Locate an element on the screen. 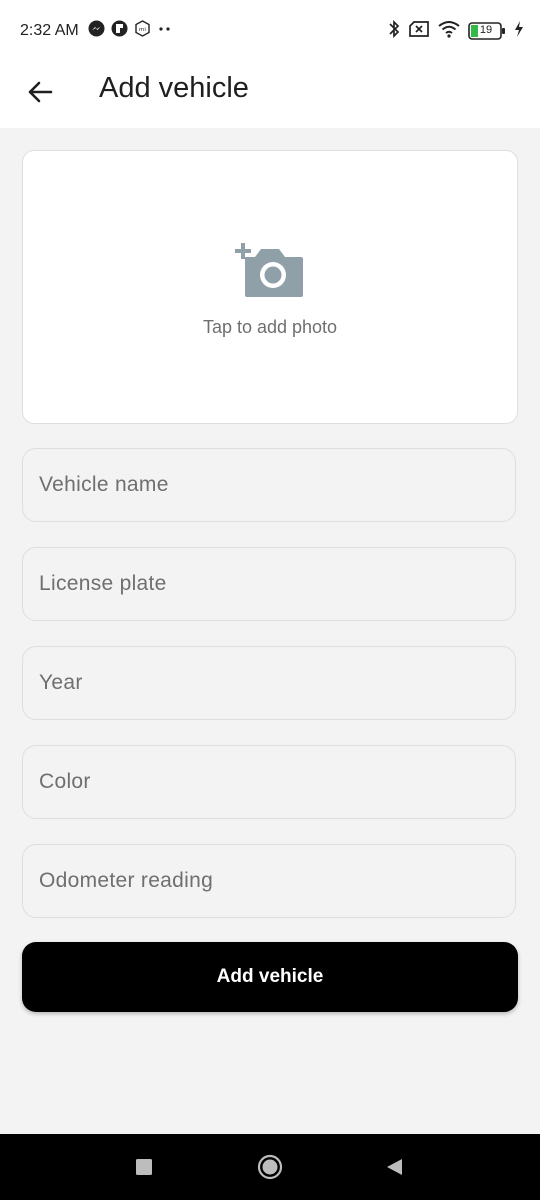  status-time: 2:32 AM is located at coordinates (49, 30).